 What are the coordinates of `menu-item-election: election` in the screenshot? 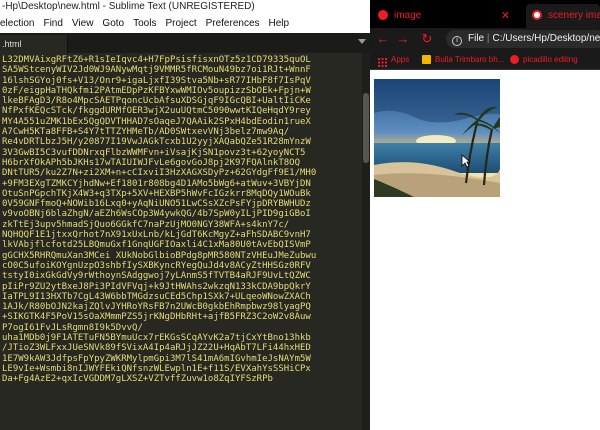 It's located at (17, 23).